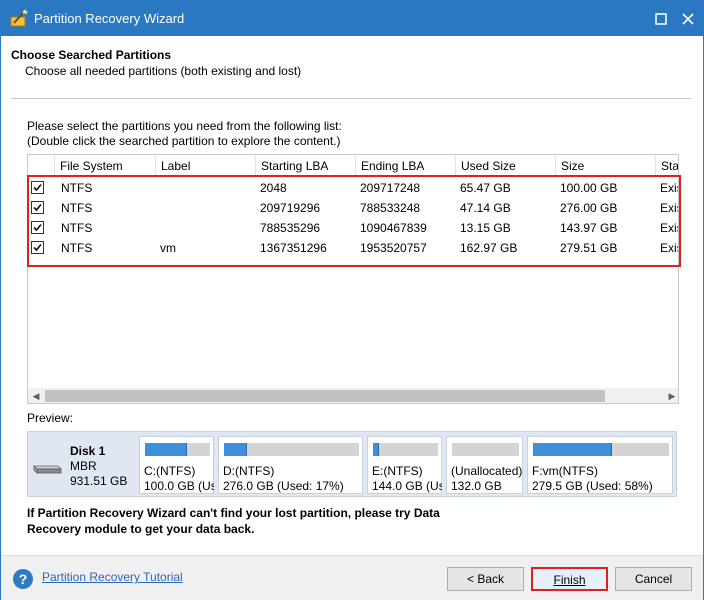 This screenshot has height=600, width=704. I want to click on disk-type: MBR, so click(83, 466).